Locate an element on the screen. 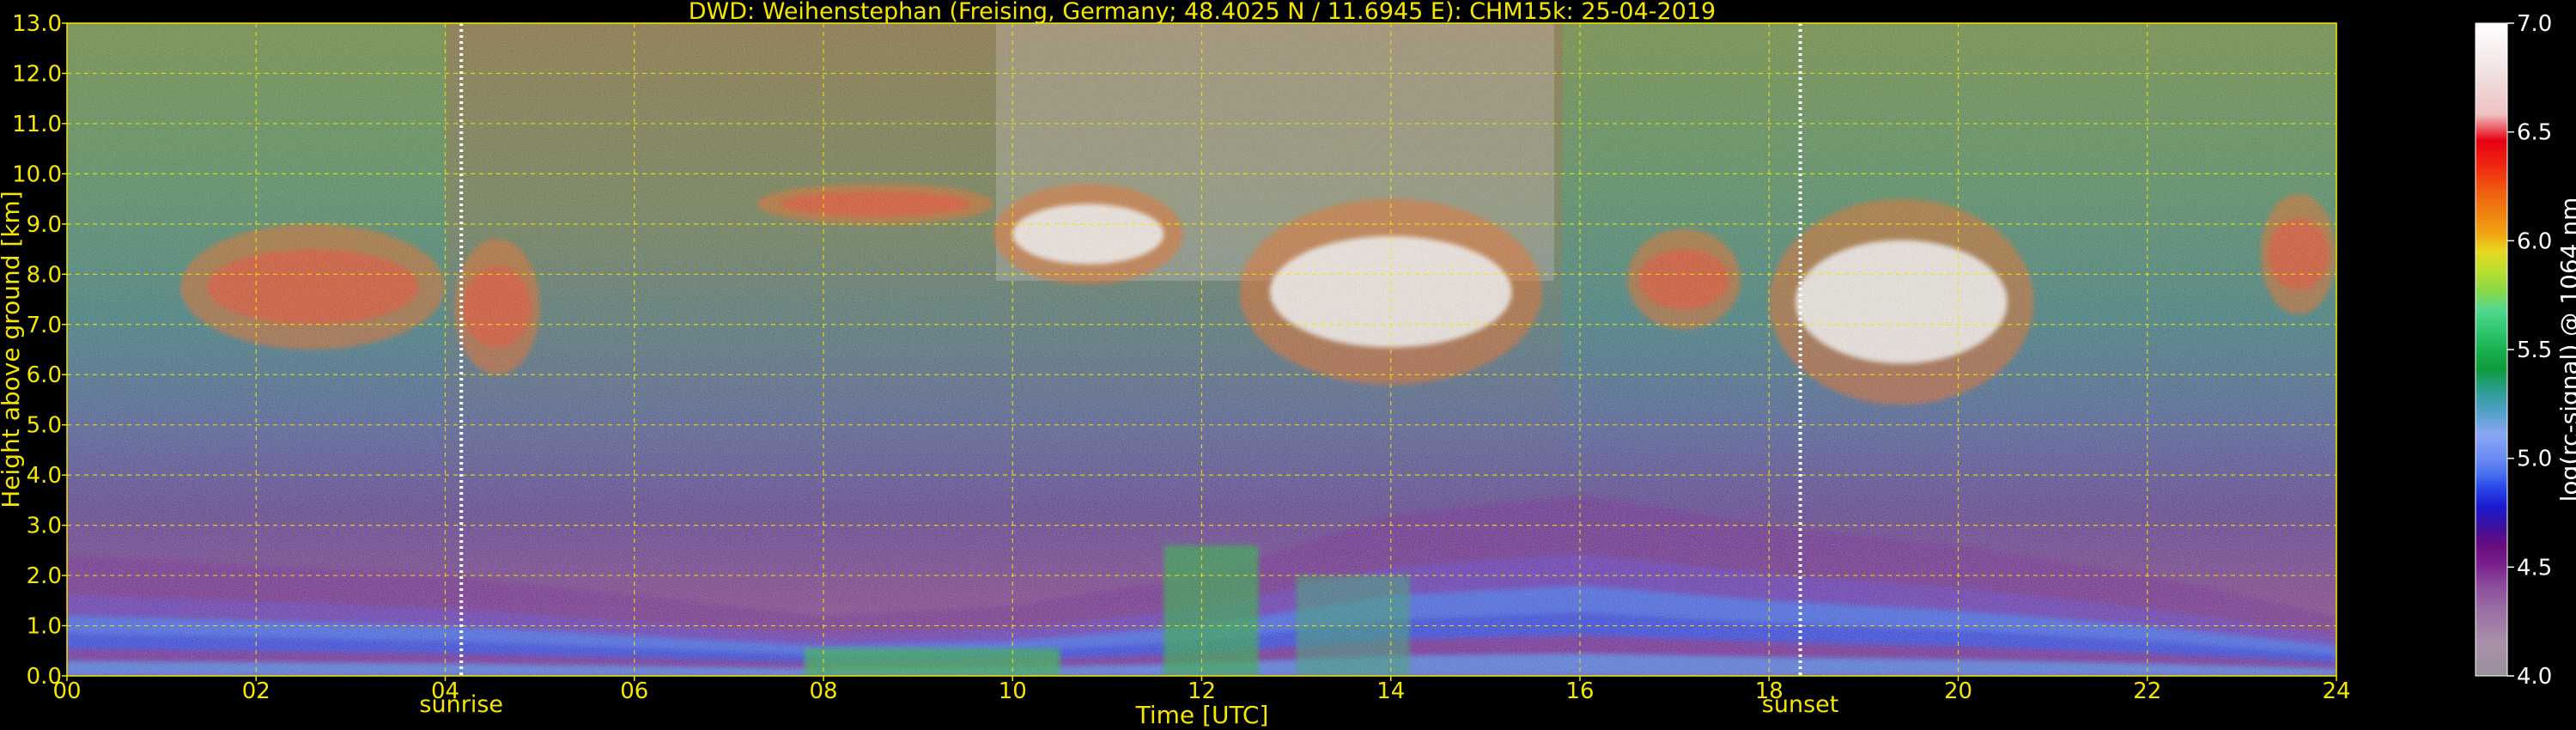  x-tick-label: 20 is located at coordinates (1958, 691).